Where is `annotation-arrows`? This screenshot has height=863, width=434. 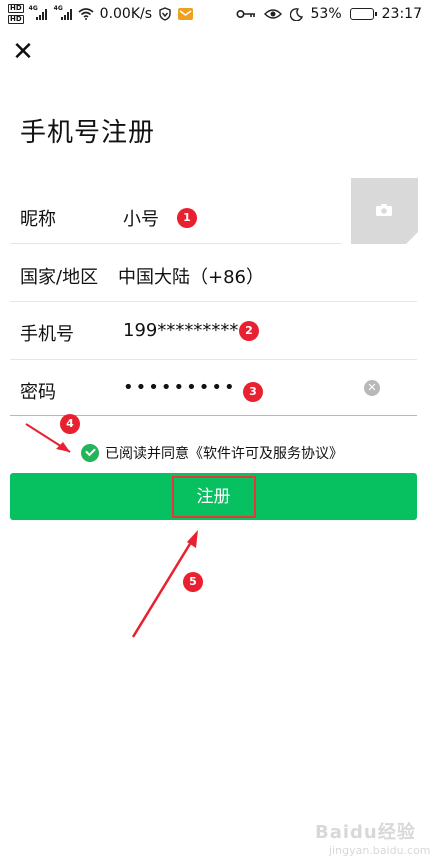 annotation-arrows is located at coordinates (111, 530).